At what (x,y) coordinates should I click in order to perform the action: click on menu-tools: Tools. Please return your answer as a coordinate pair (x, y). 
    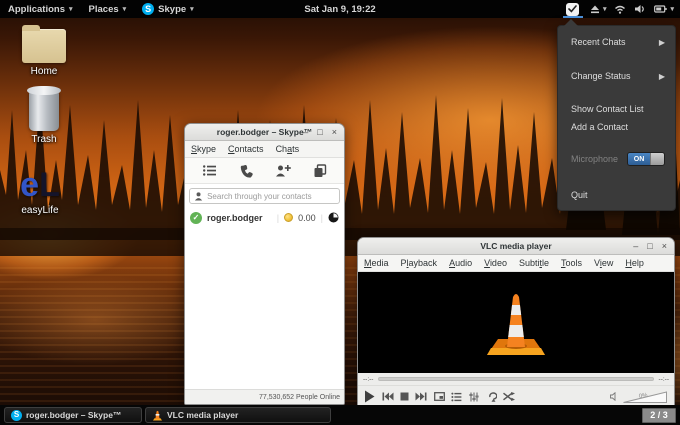
    Looking at the image, I should click on (571, 263).